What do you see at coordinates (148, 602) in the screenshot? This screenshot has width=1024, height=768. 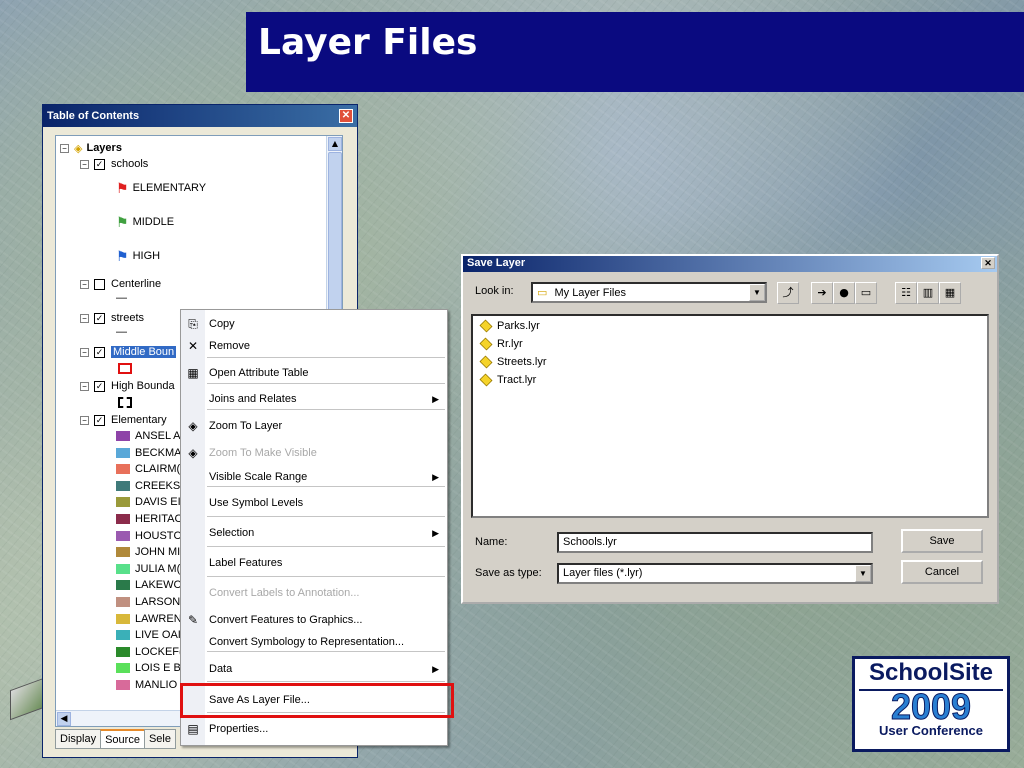 I see `toc-class-item: LARSON` at bounding box center [148, 602].